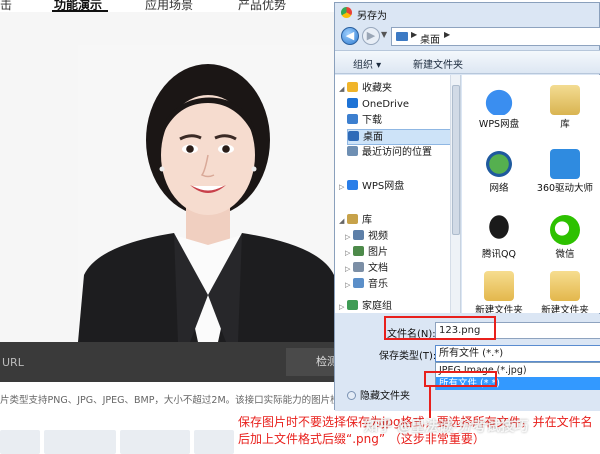  I want to click on annotation-arrow, so click(430, 402).